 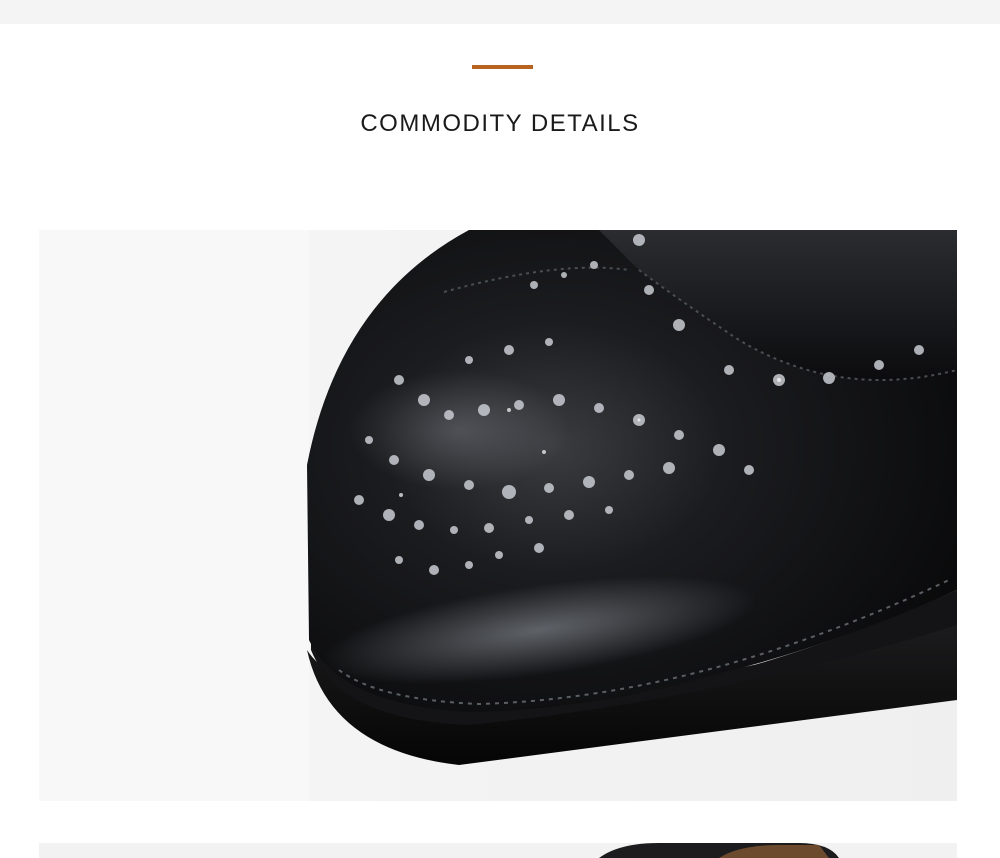 What do you see at coordinates (502, 67) in the screenshot?
I see `title-accent-bar` at bounding box center [502, 67].